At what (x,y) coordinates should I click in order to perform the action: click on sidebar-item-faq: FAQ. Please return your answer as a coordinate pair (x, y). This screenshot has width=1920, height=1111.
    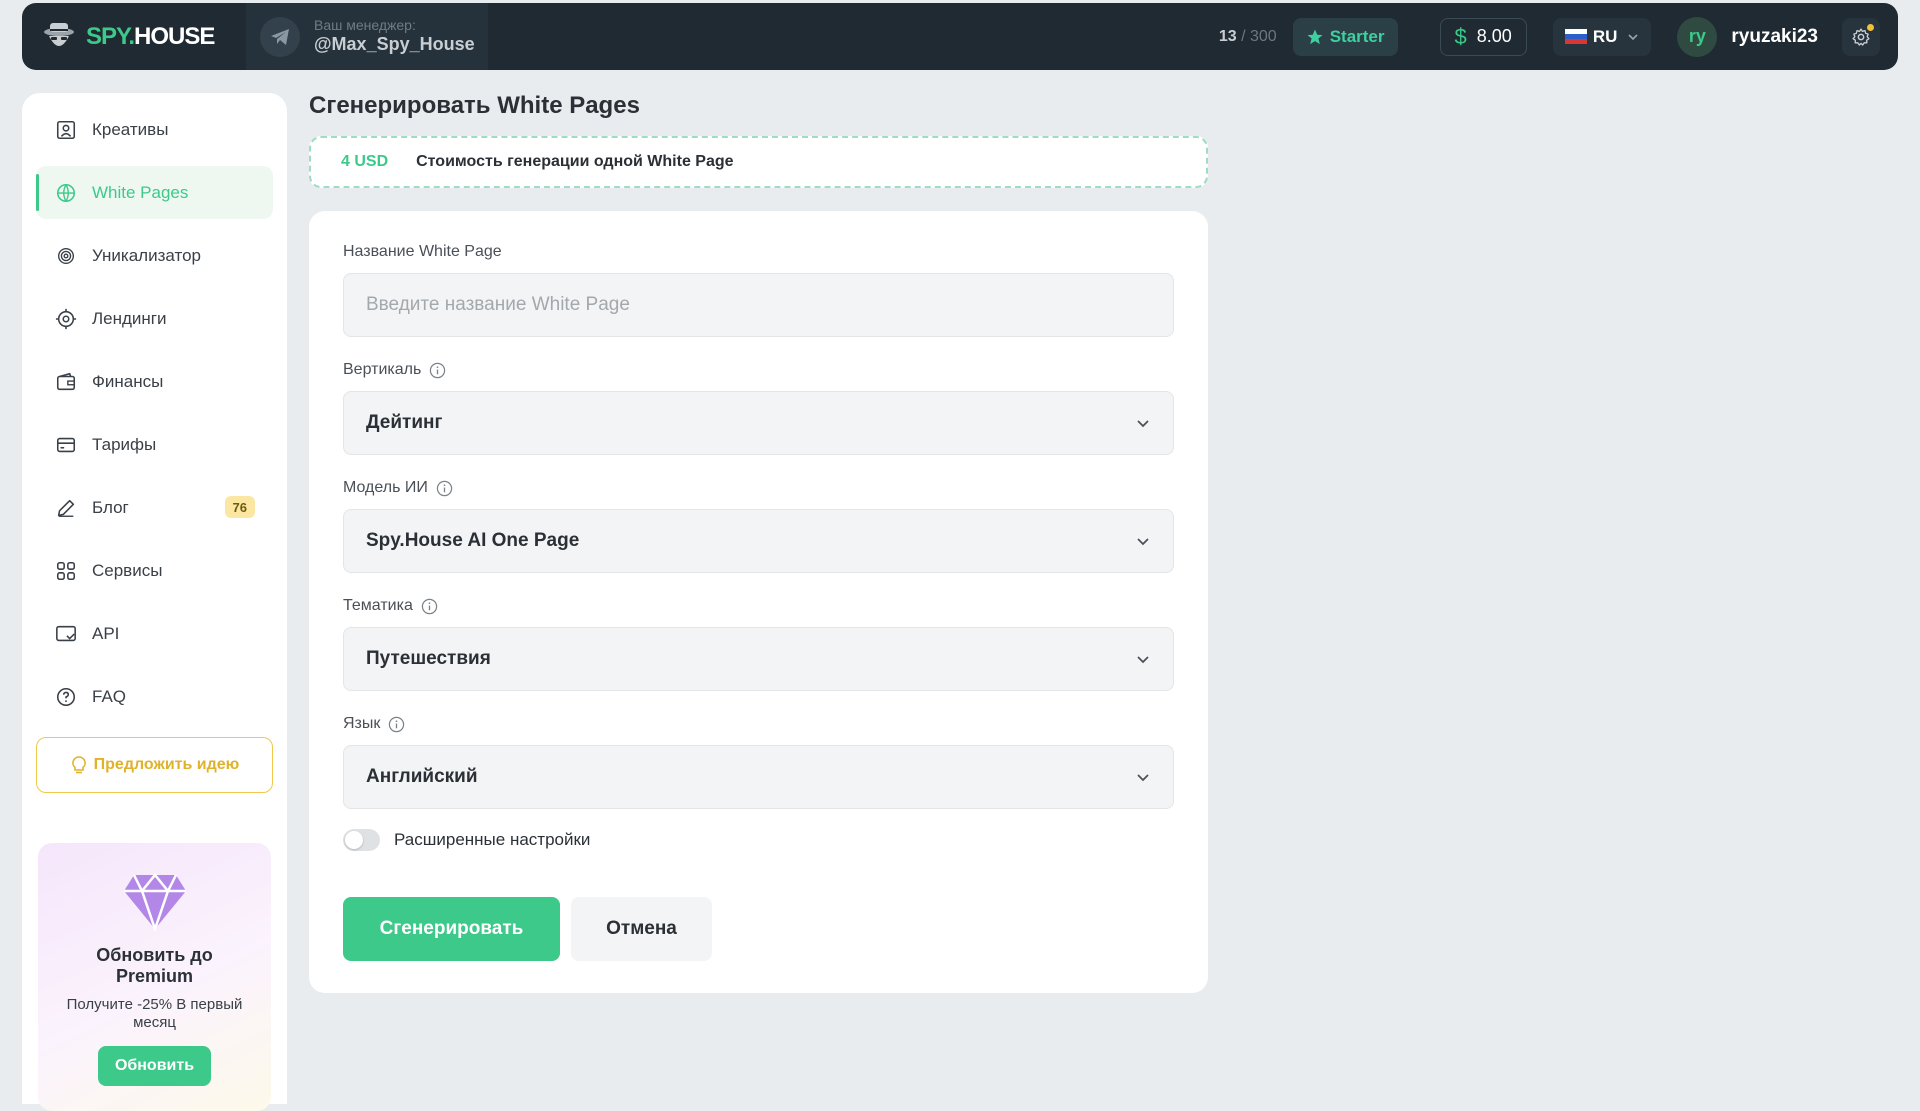
    Looking at the image, I should click on (154, 696).